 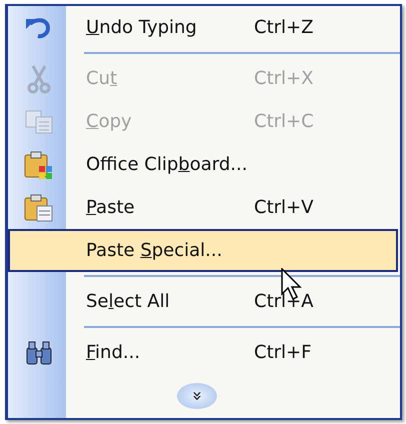 What do you see at coordinates (284, 208) in the screenshot?
I see `shortcut-label: Ctrl+V` at bounding box center [284, 208].